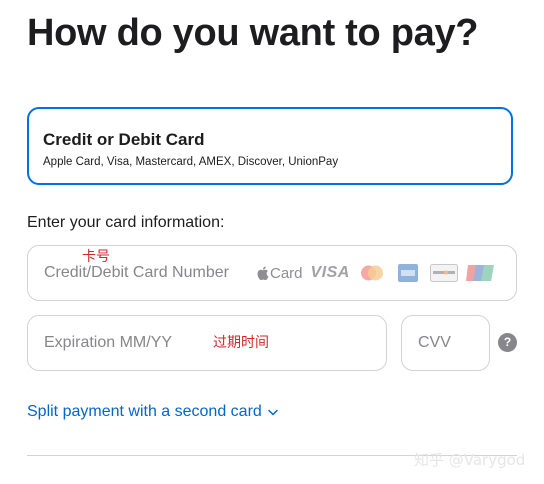  Describe the element at coordinates (408, 273) in the screenshot. I see `amex-logo` at that location.